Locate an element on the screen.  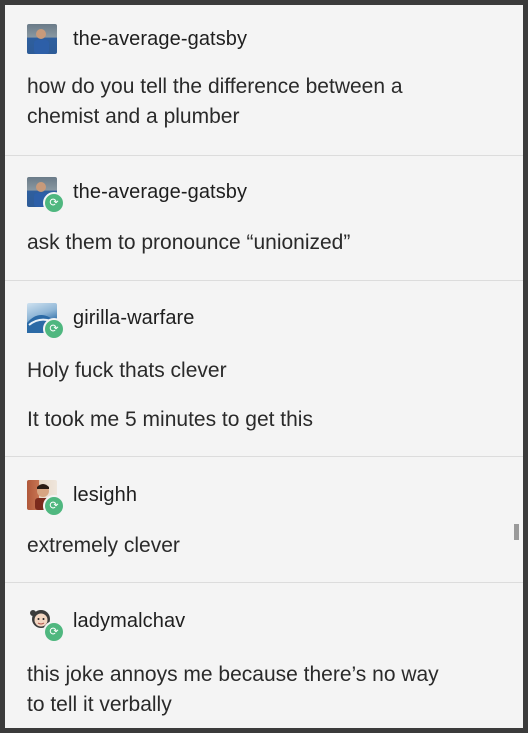
post-header: ⟳ the-average-gatsby is located at coordinates (137, 195).